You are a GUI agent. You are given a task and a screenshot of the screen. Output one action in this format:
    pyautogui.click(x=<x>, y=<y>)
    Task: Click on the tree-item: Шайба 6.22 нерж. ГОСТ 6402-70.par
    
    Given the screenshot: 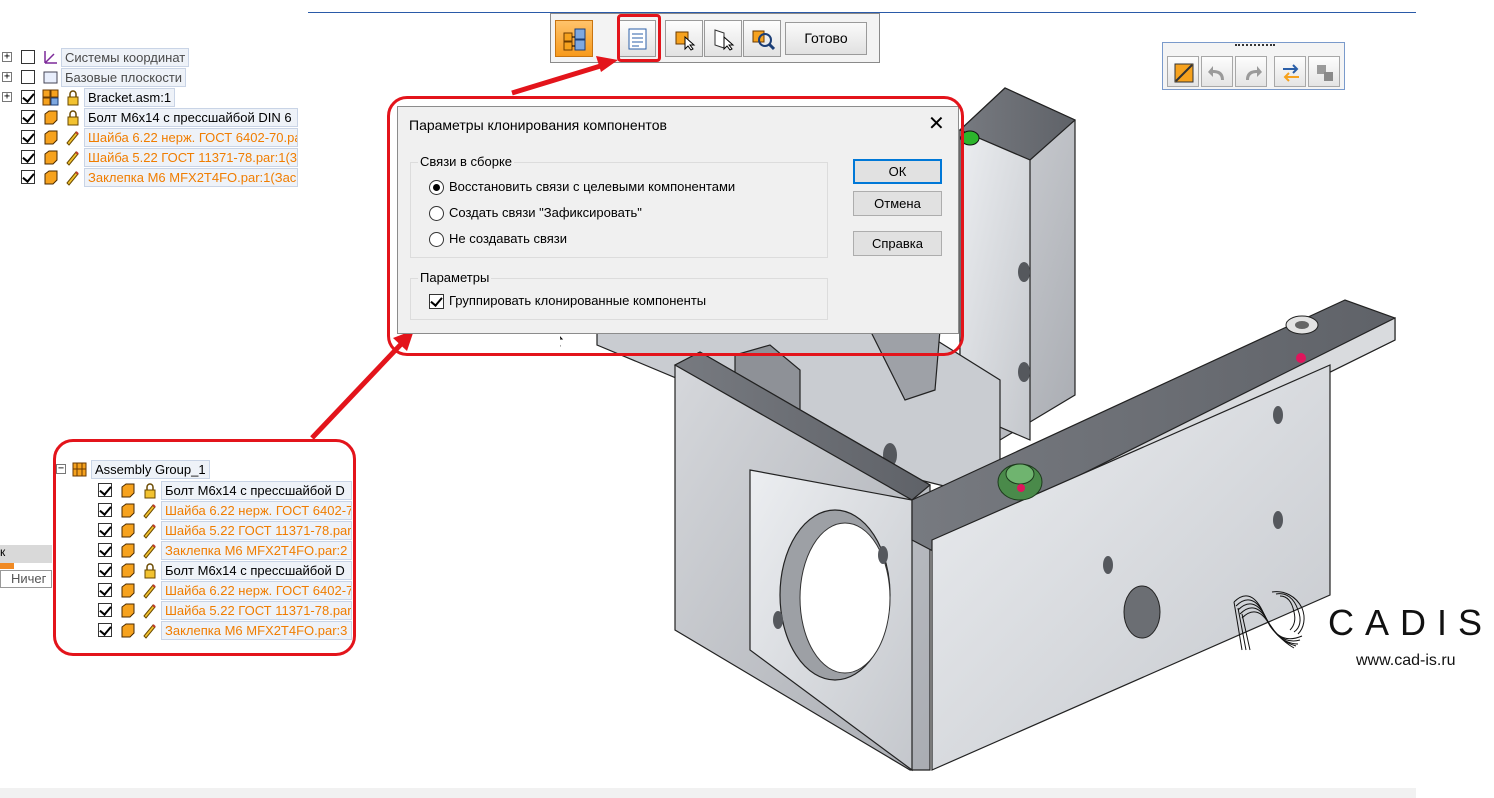 What is the action you would take?
    pyautogui.click(x=150, y=137)
    